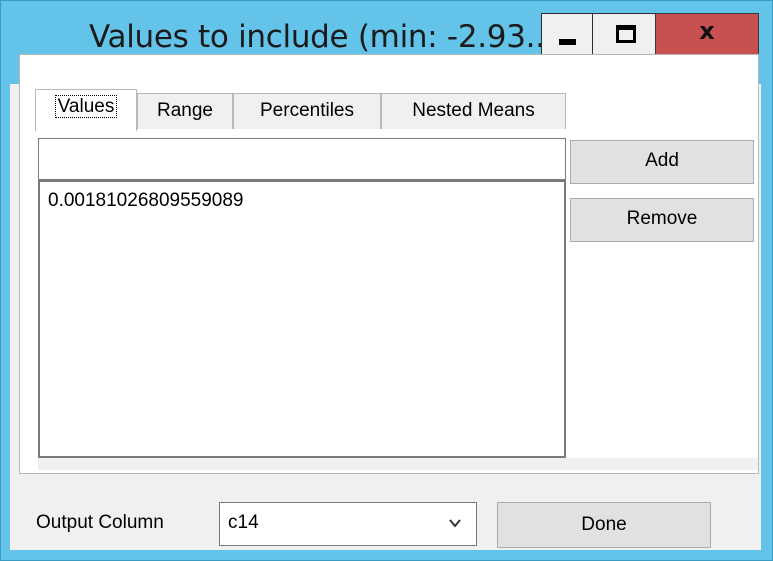  What do you see at coordinates (302, 159) in the screenshot?
I see `value-input` at bounding box center [302, 159].